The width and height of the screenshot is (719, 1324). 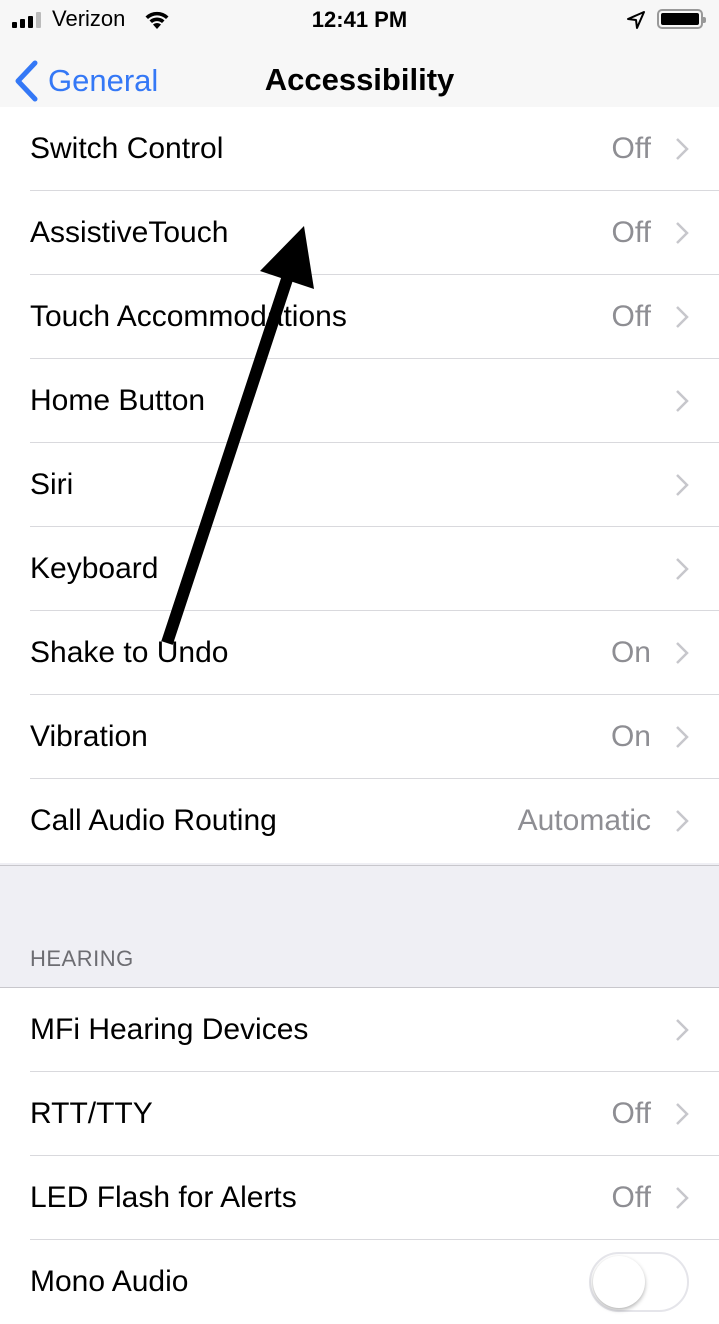 What do you see at coordinates (359, 233) in the screenshot?
I see `row-assistivetouch: AssistiveTouch Off` at bounding box center [359, 233].